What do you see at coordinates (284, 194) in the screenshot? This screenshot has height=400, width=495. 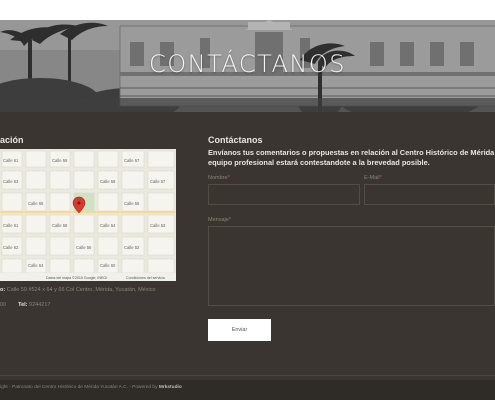 I see `name-field` at bounding box center [284, 194].